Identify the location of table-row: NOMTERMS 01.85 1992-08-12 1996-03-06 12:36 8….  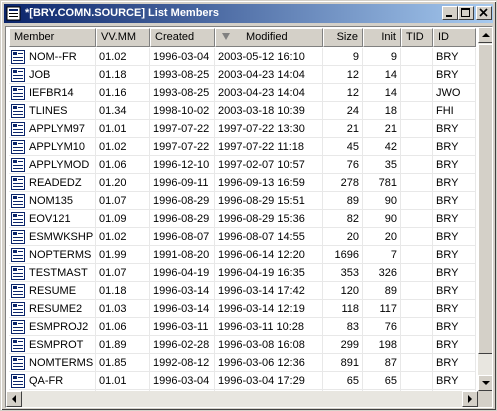
(242, 363).